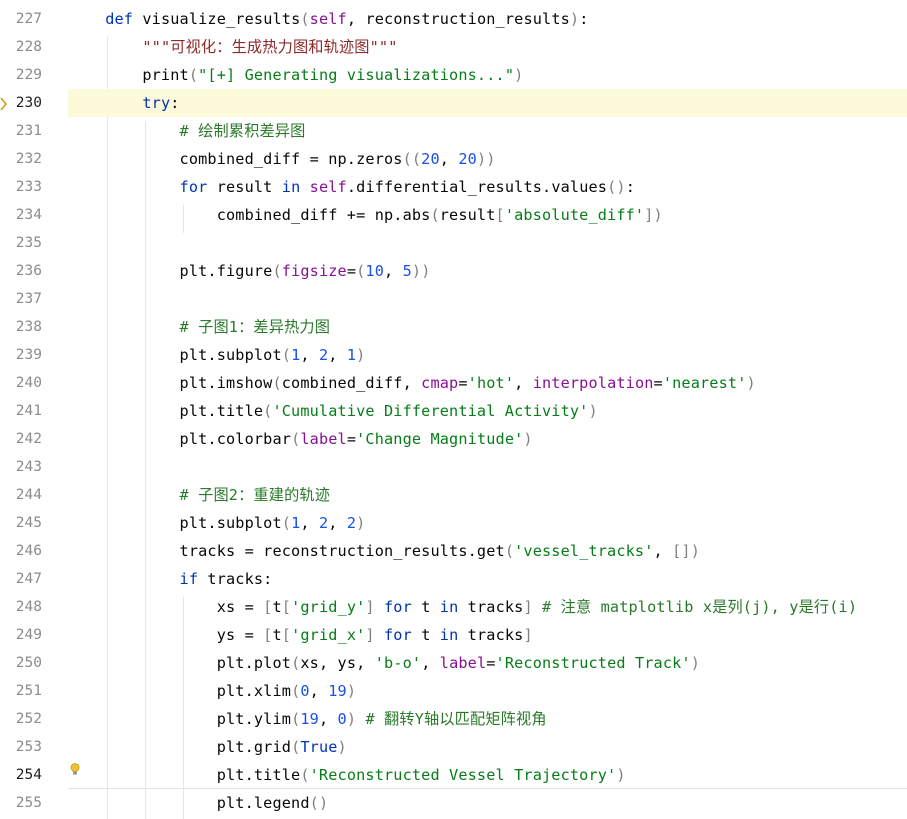 Image resolution: width=907 pixels, height=819 pixels. What do you see at coordinates (453, 579) in the screenshot?
I see `code-line: 247 if tracks:` at bounding box center [453, 579].